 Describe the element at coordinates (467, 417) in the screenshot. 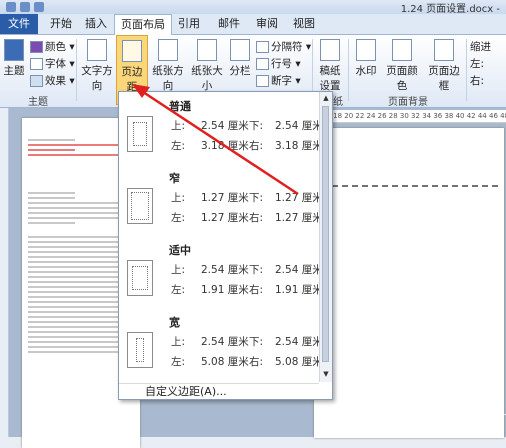

I see `watermark-url: jingyan.baidu.com` at that location.